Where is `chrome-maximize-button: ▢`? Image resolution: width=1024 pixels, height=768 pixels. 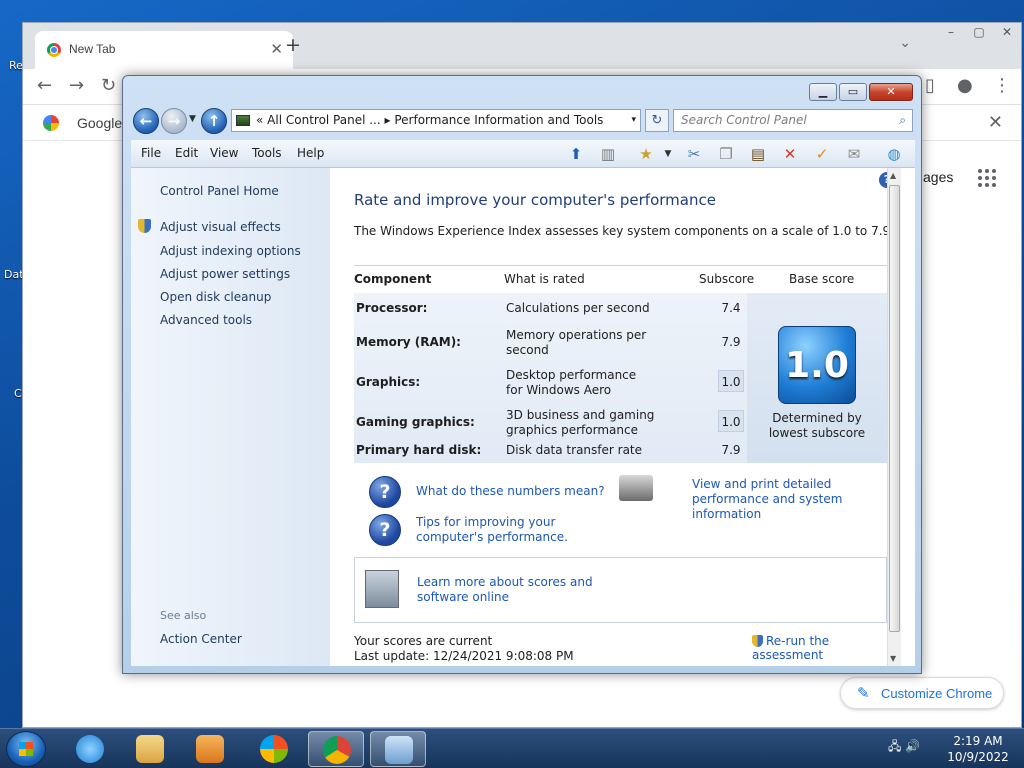 chrome-maximize-button: ▢ is located at coordinates (979, 33).